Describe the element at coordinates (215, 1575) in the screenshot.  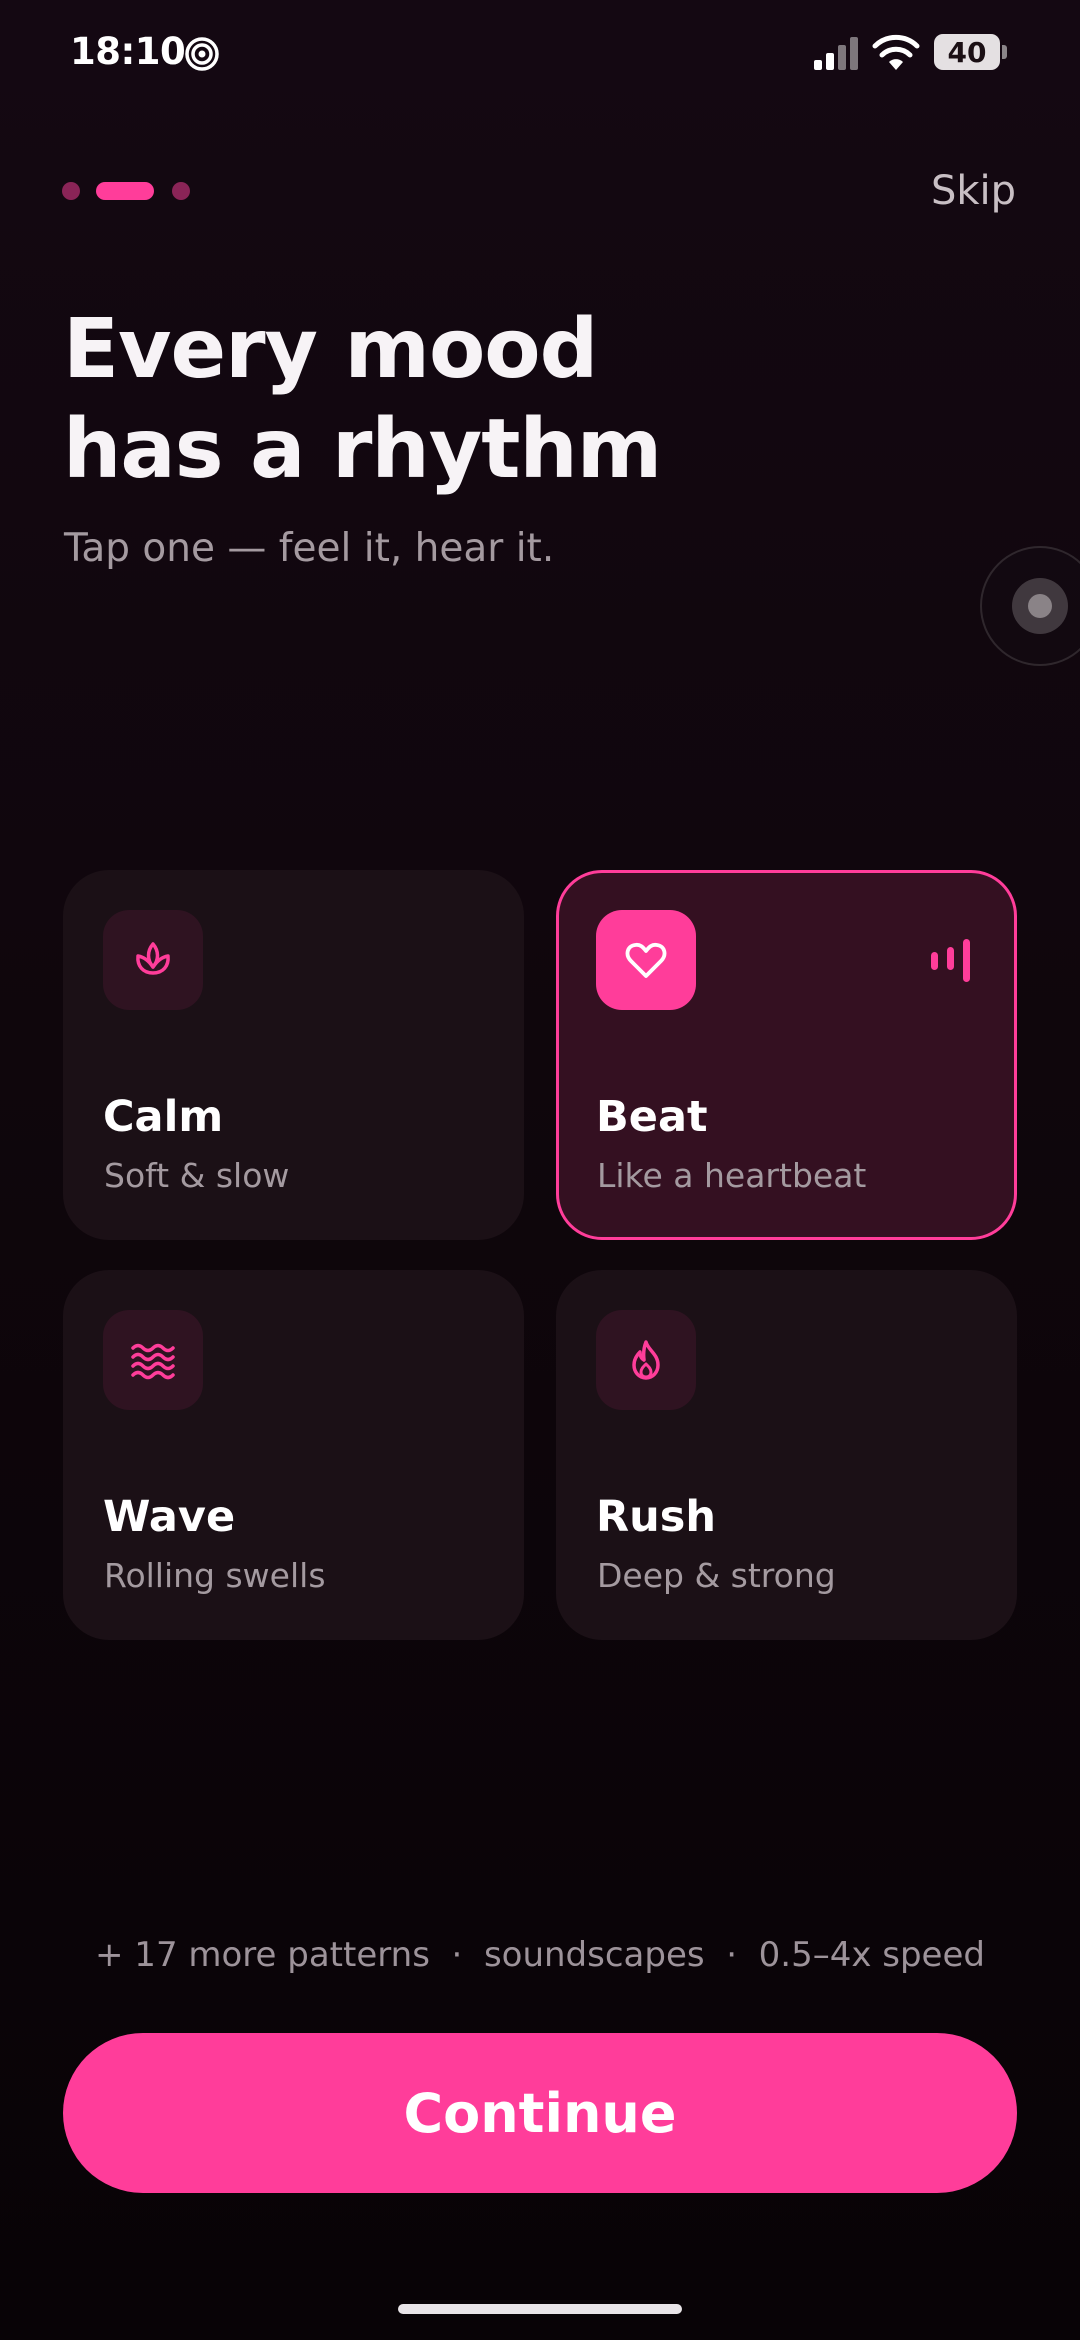
I see `mood-description: Rolling swells` at that location.